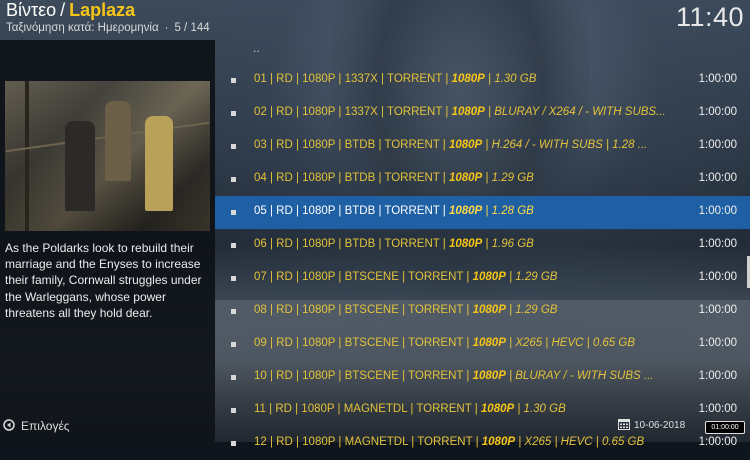  I want to click on date-text: 10-06-2018, so click(660, 425).